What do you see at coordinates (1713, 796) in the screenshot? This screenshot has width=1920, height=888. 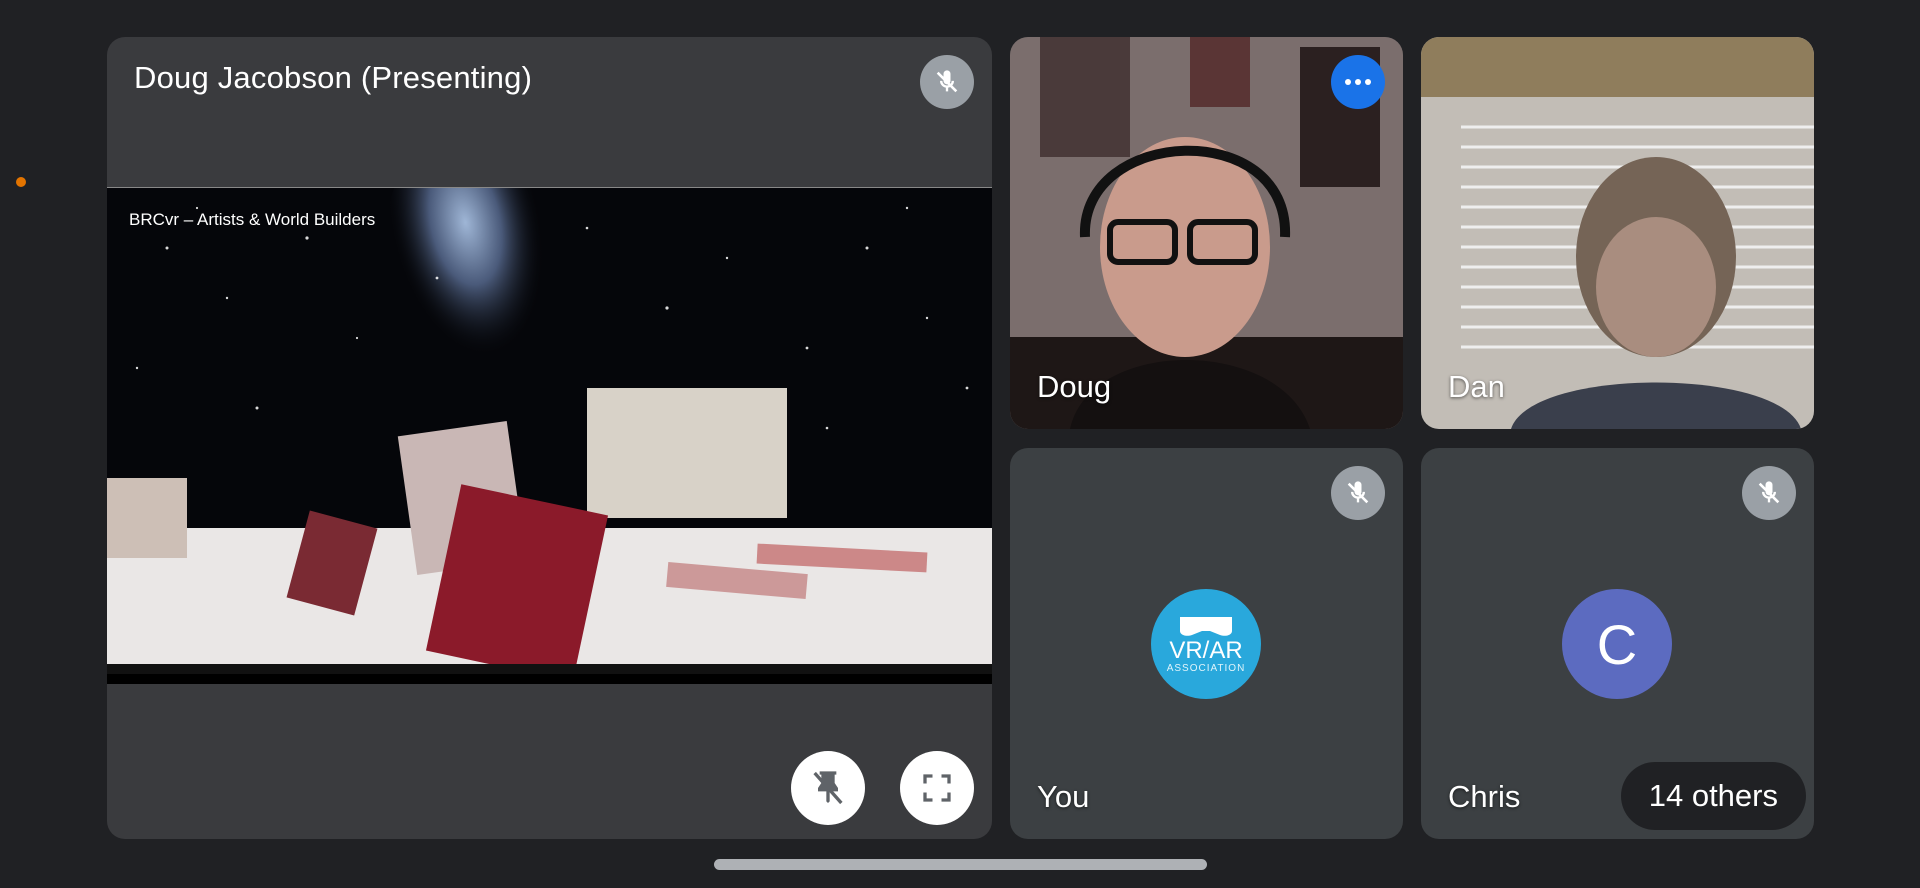 I see `others-count-button: 14 others` at bounding box center [1713, 796].